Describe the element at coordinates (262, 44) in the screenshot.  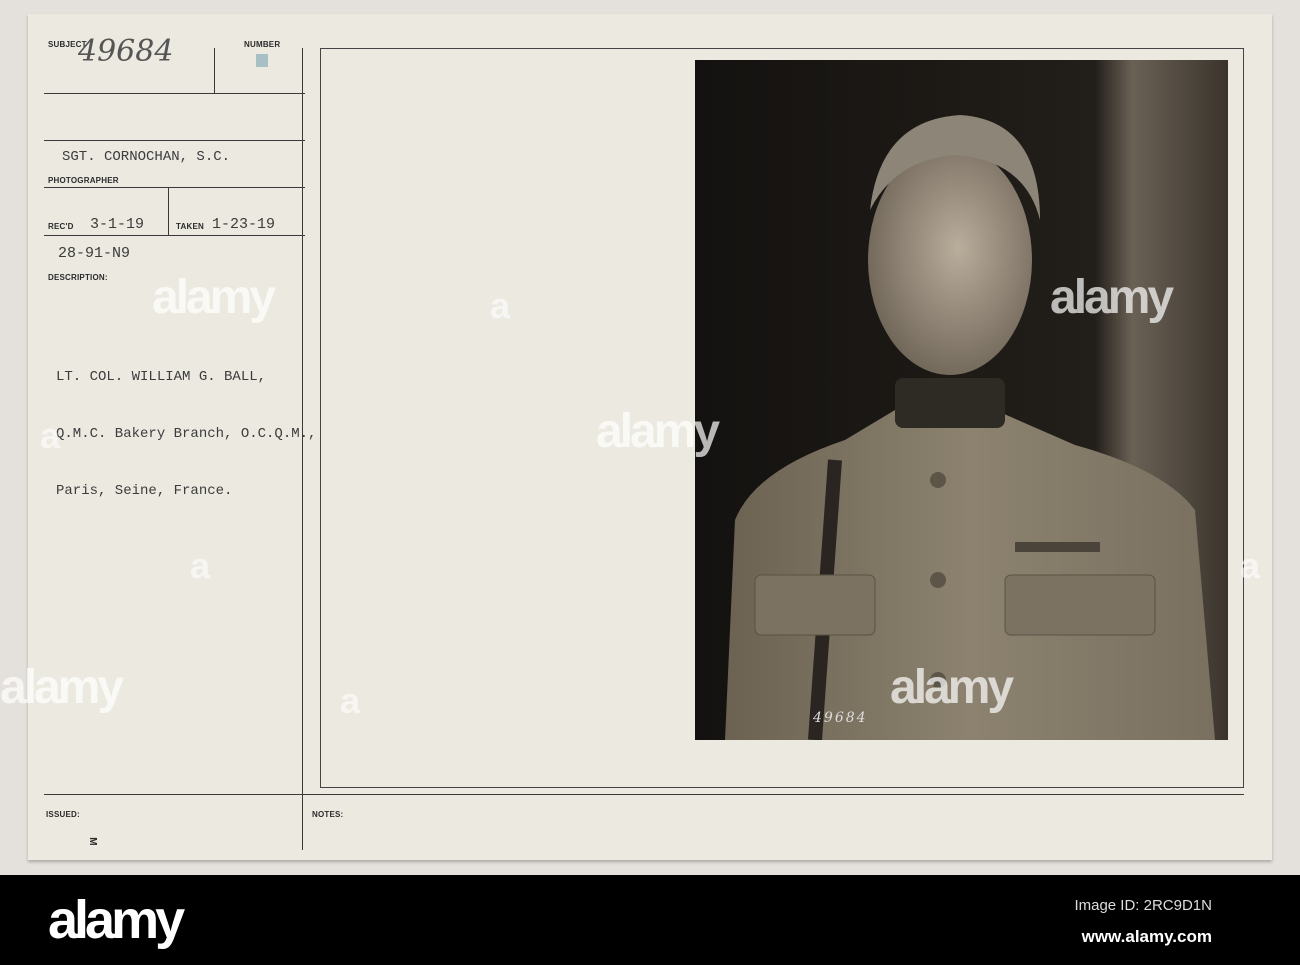
I see `number-label: NUMBER` at that location.